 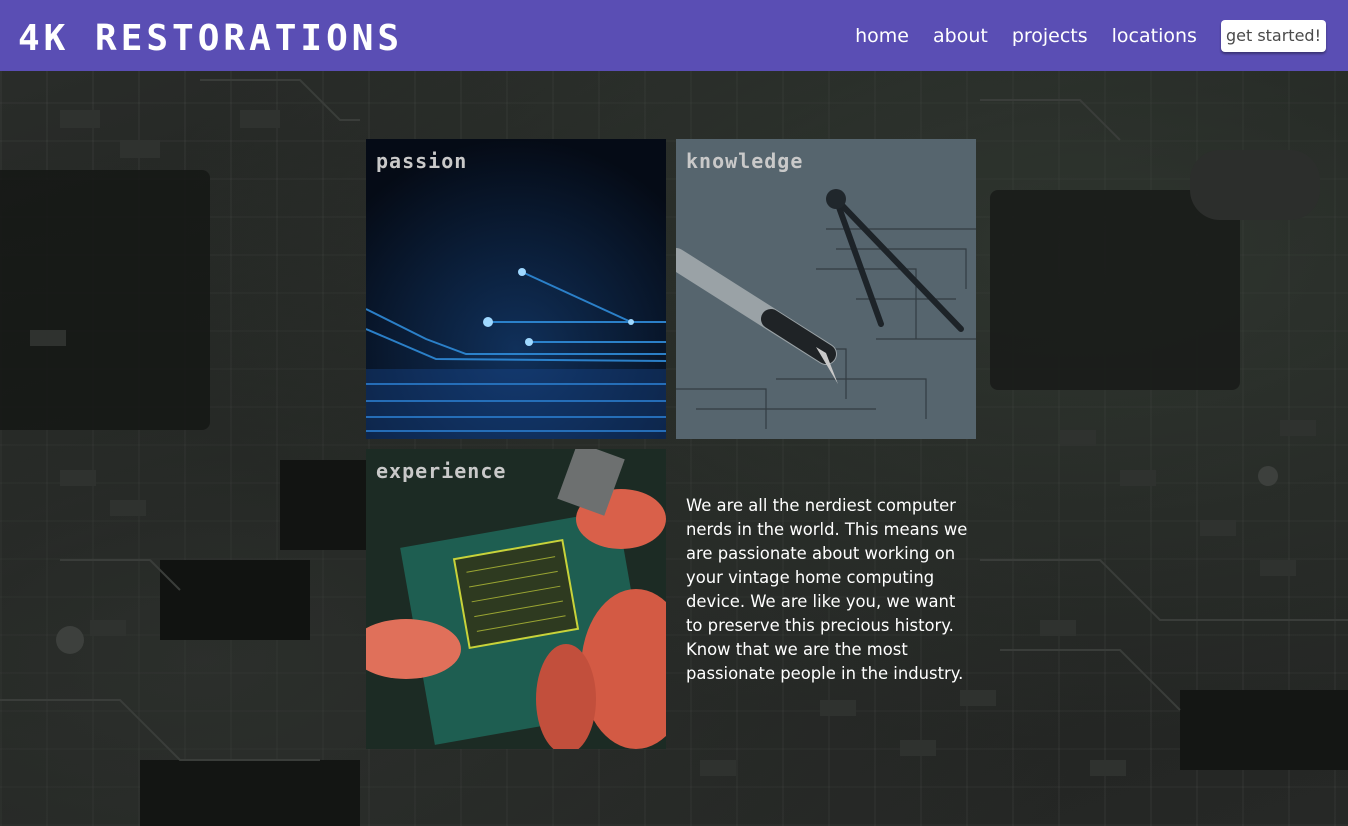 I want to click on pen-and-compass-image, so click(x=826, y=289).